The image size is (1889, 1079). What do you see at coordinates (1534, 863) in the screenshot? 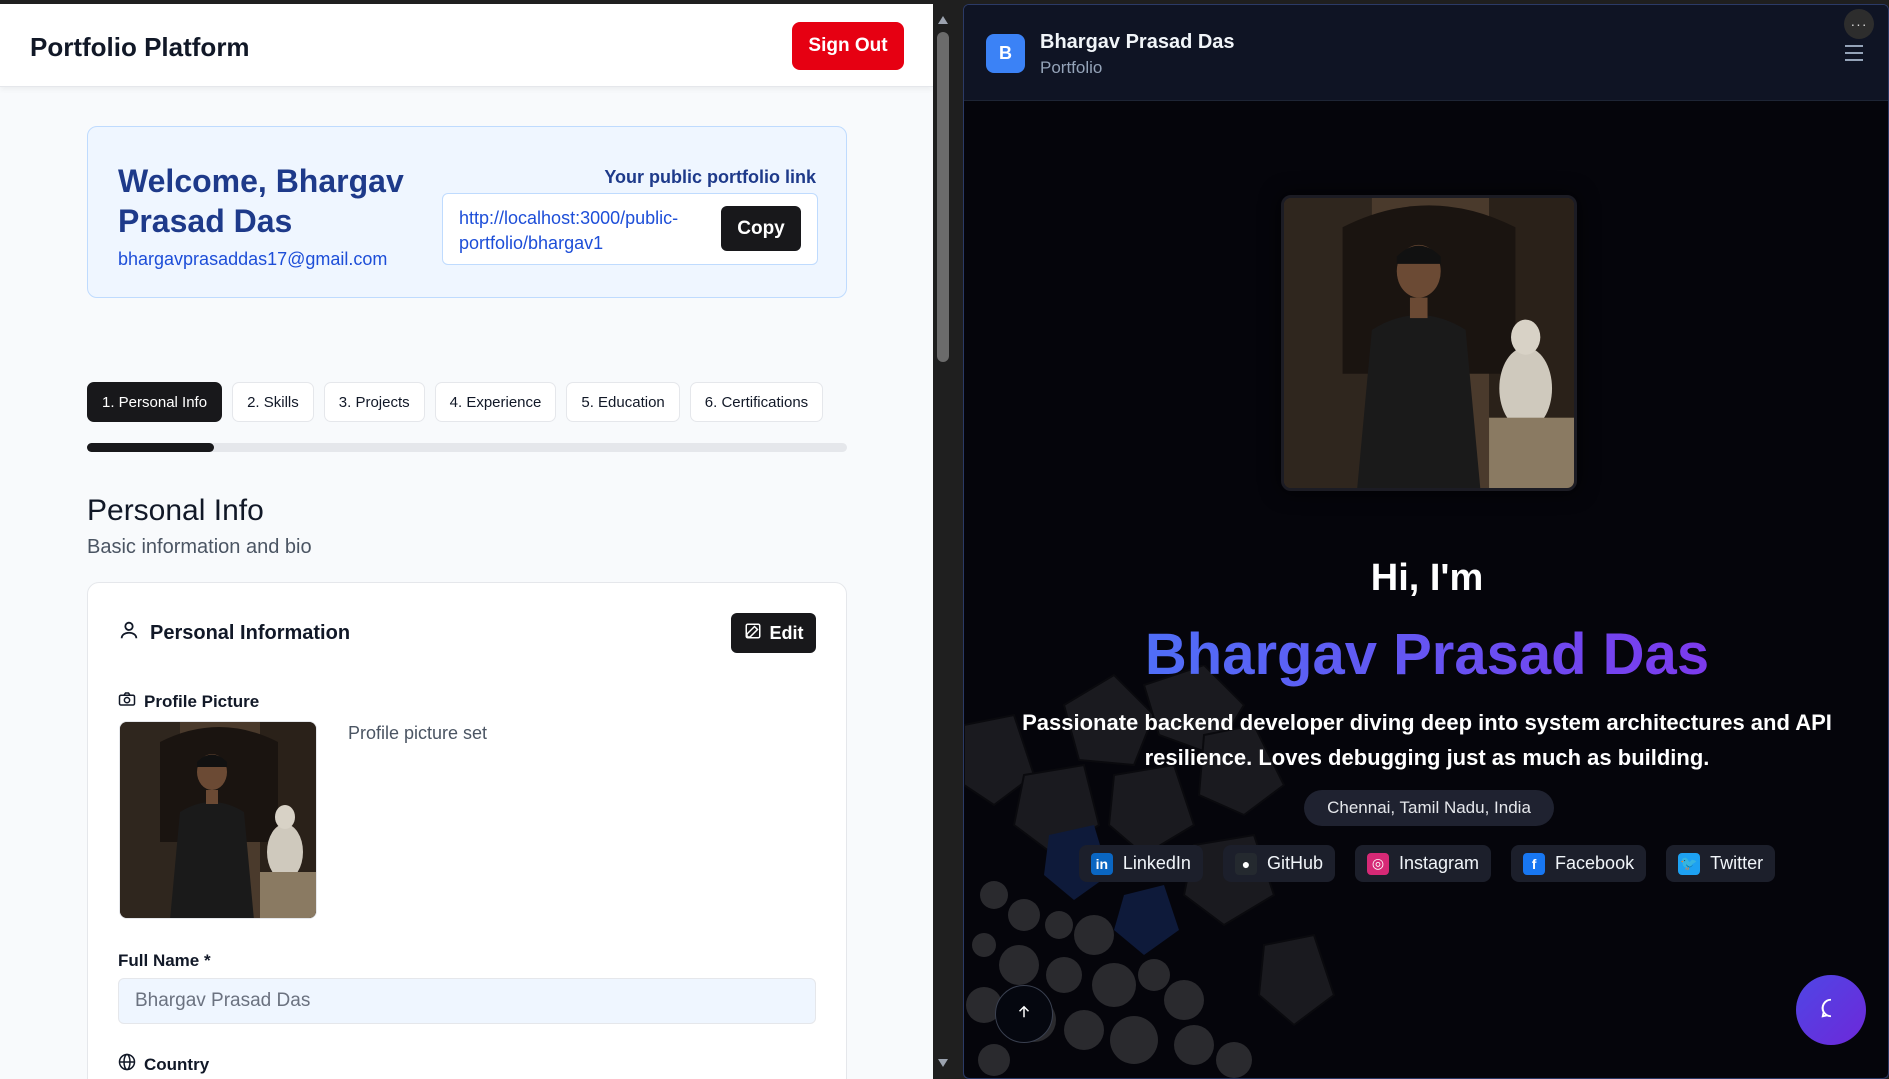
I see `facebook-icon: f` at bounding box center [1534, 863].